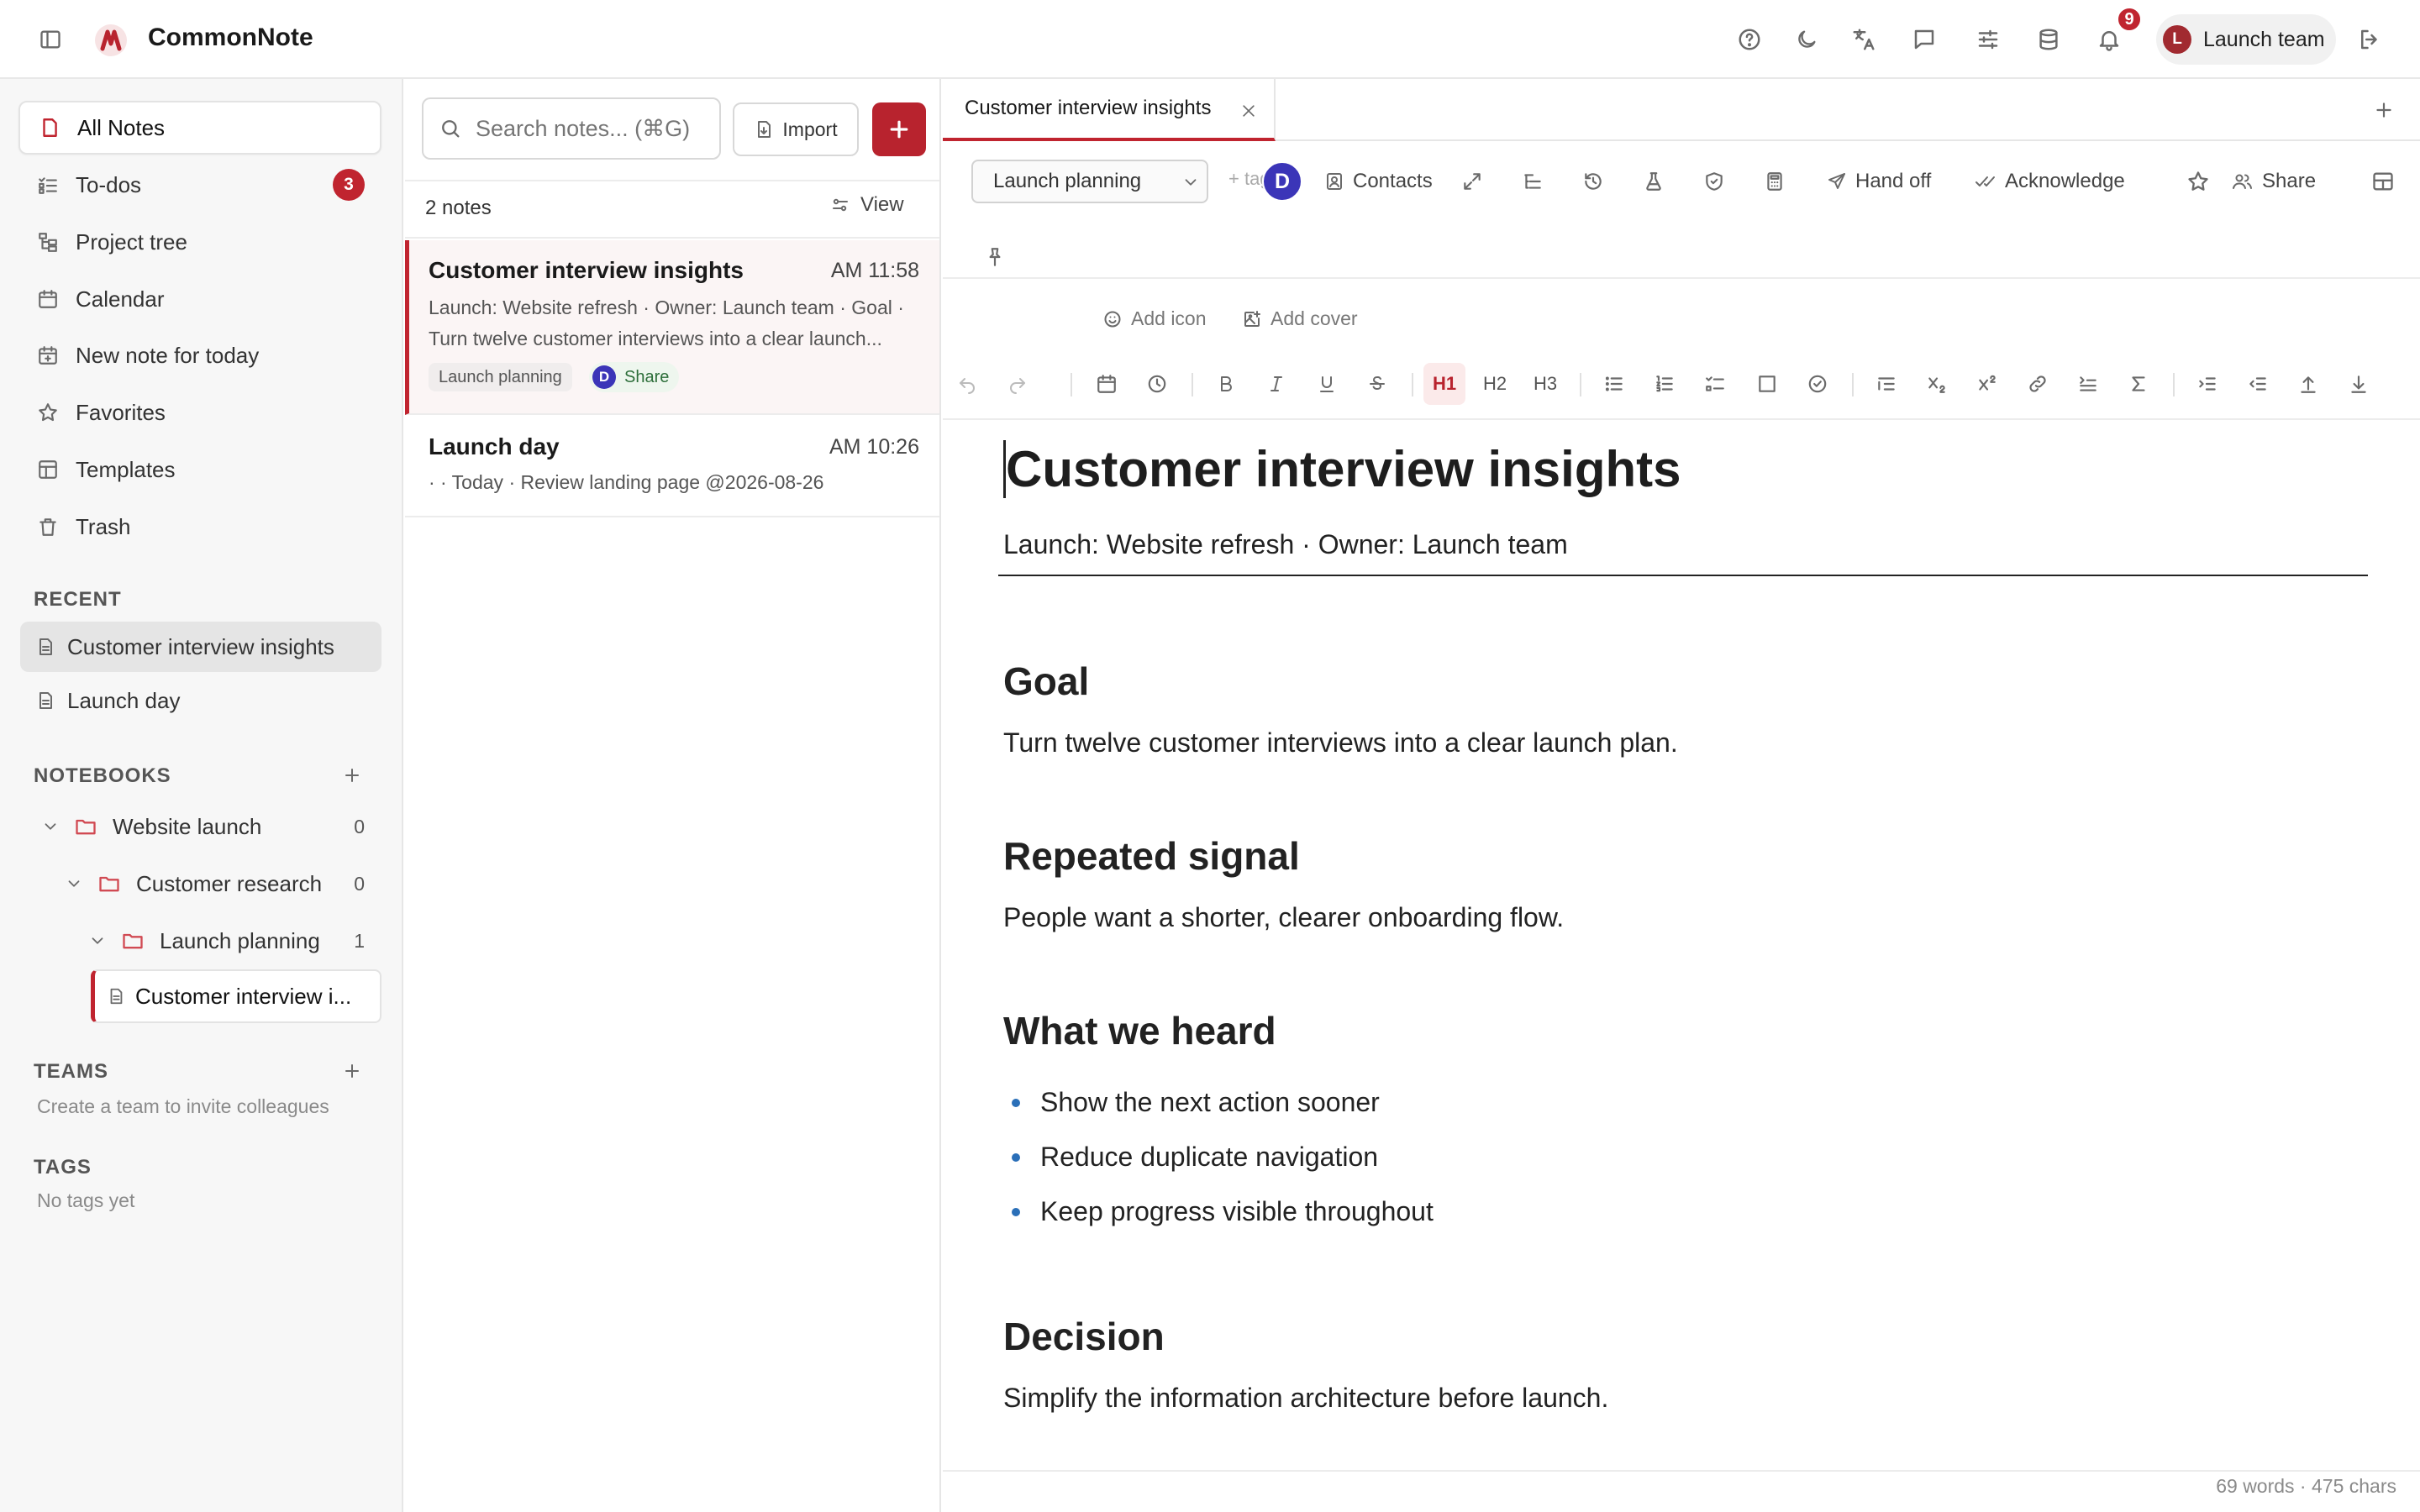  What do you see at coordinates (995, 257) in the screenshot?
I see `pin-icon` at bounding box center [995, 257].